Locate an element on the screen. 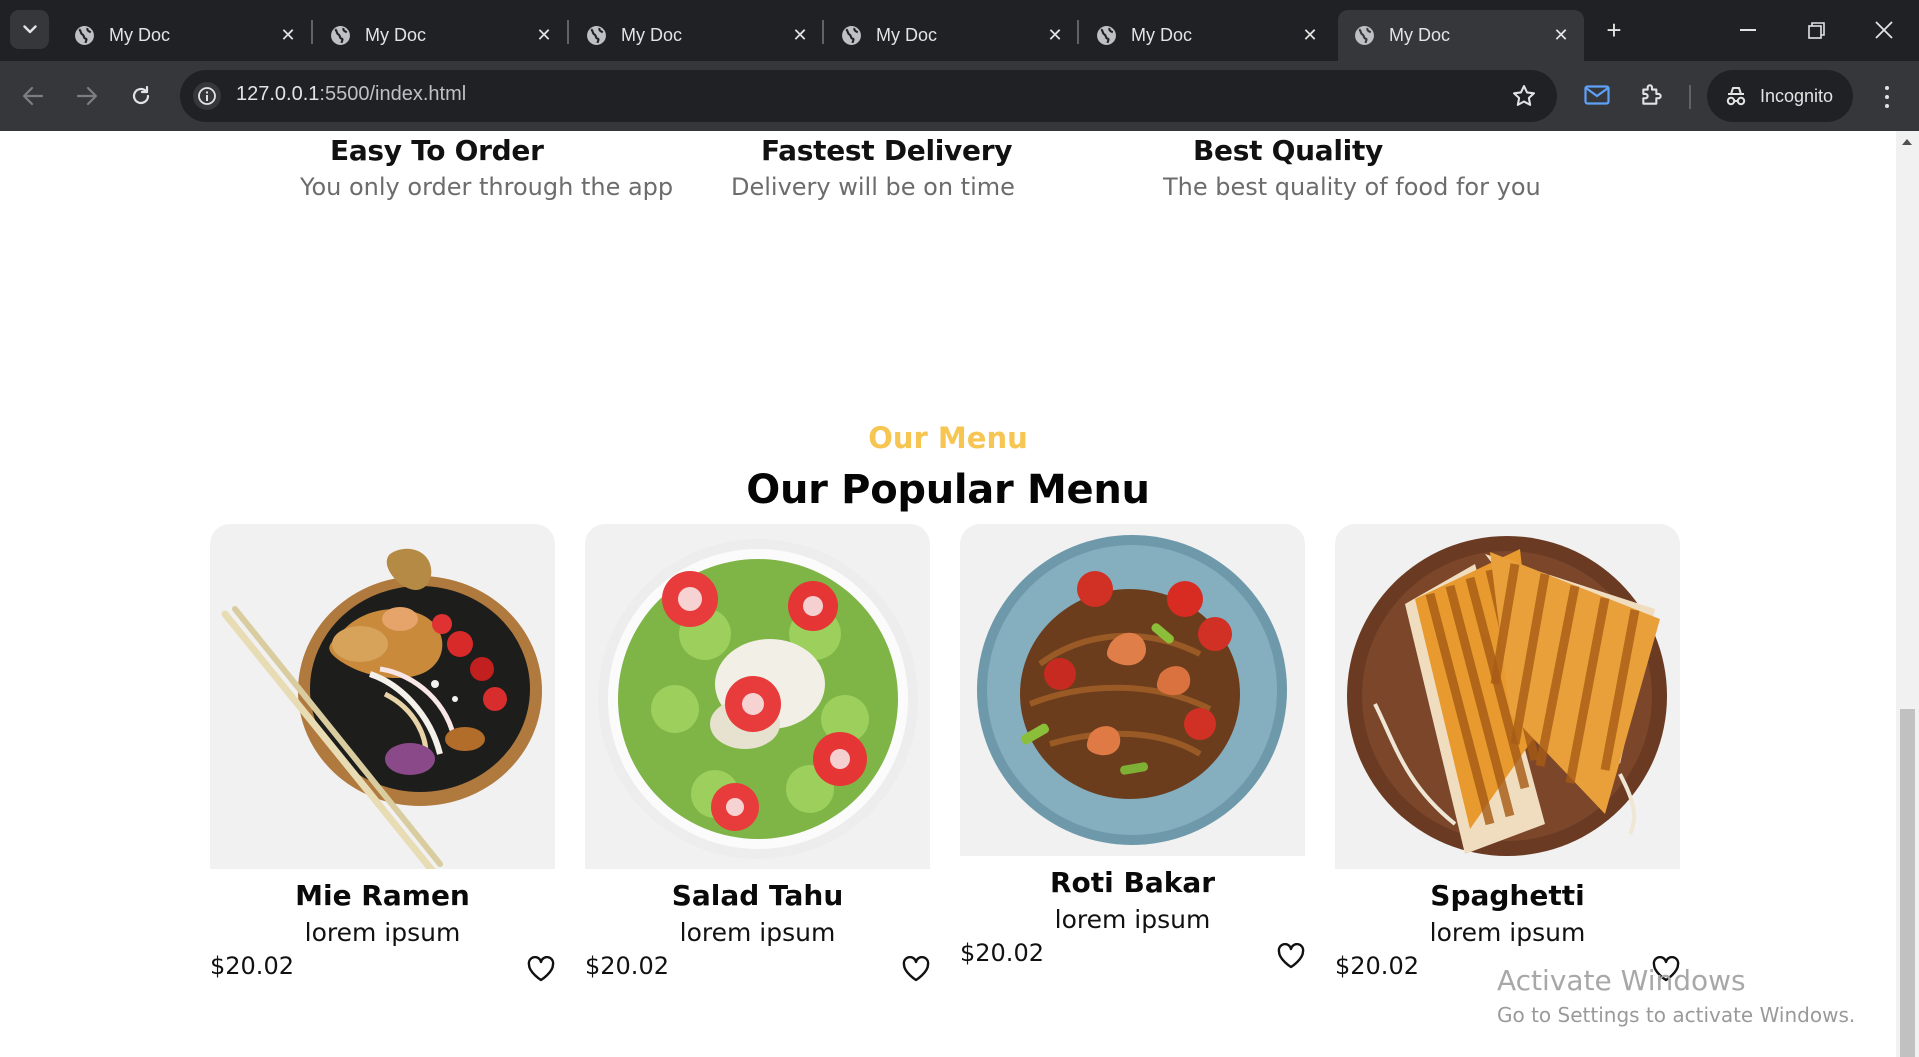 This screenshot has width=1919, height=1057. feature-best-quality: Best Quality is located at coordinates (1288, 150).